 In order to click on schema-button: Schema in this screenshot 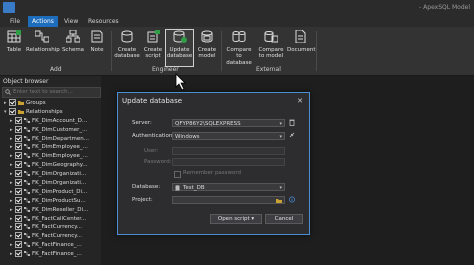, I will do `click(73, 41)`.